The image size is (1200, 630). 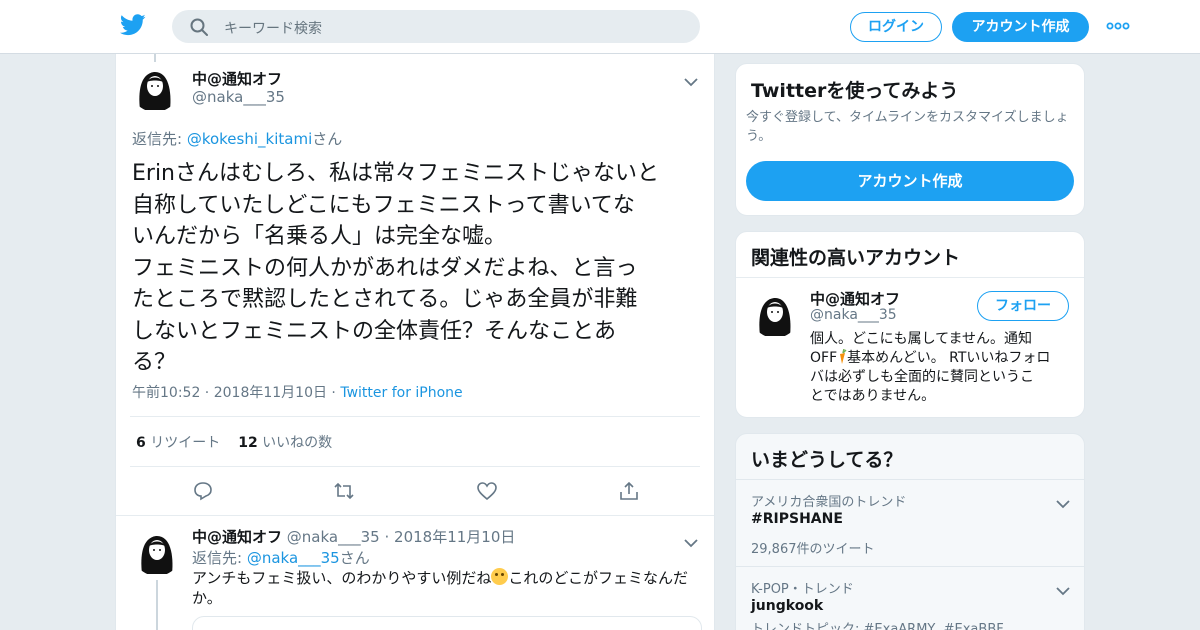 I want to click on reply-context: 返信先: @kokeshi_kitamiさん, so click(x=237, y=139).